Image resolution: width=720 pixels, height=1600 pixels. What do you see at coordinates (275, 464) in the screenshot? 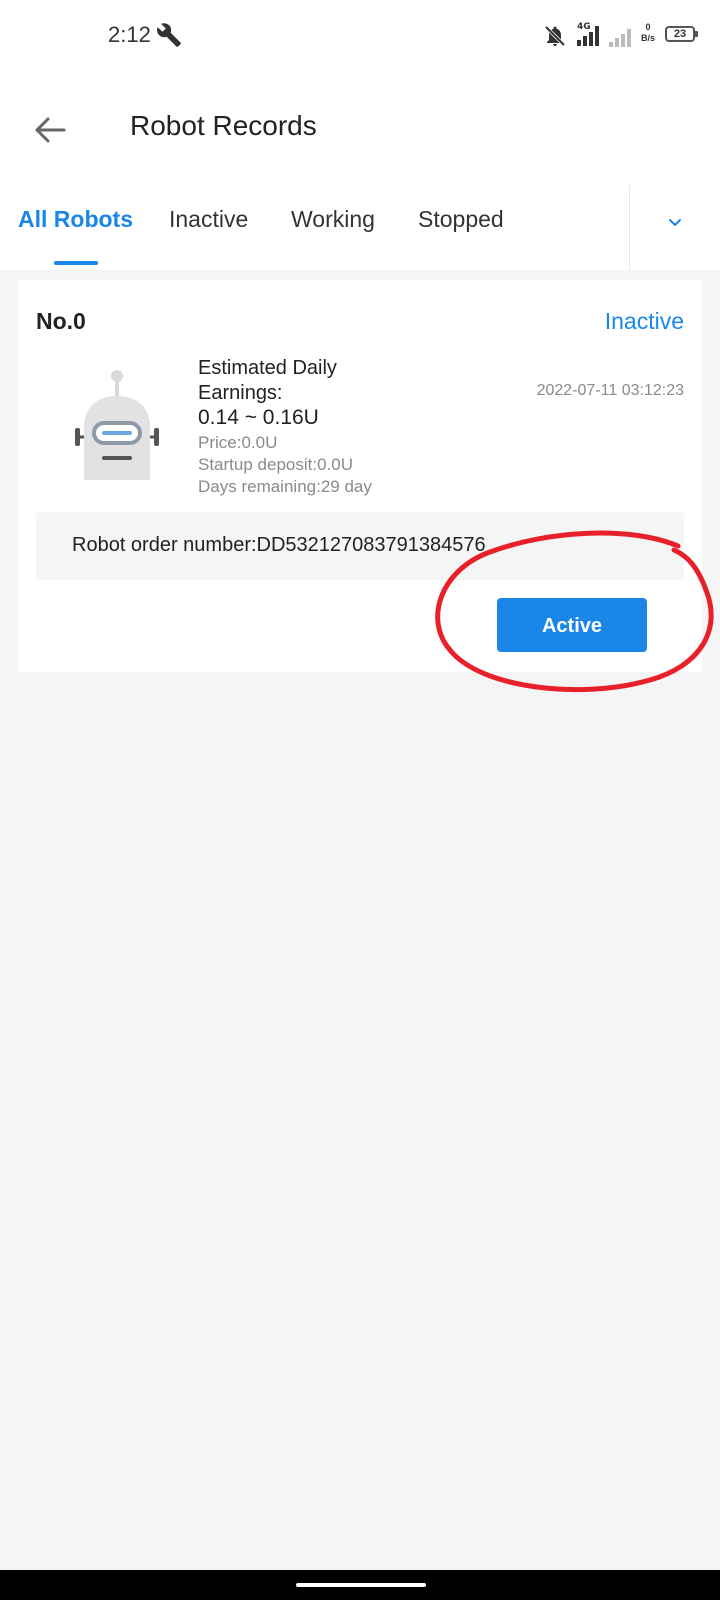
I see `startup-deposit-text: Startup deposit:0.0U` at bounding box center [275, 464].